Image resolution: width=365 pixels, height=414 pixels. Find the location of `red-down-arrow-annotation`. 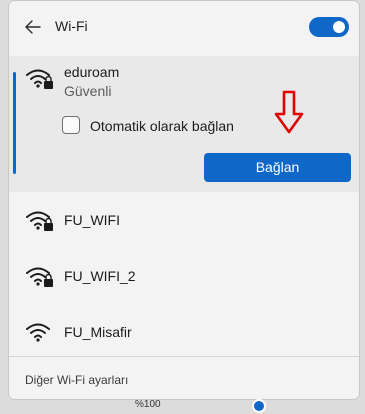

red-down-arrow-annotation is located at coordinates (289, 112).